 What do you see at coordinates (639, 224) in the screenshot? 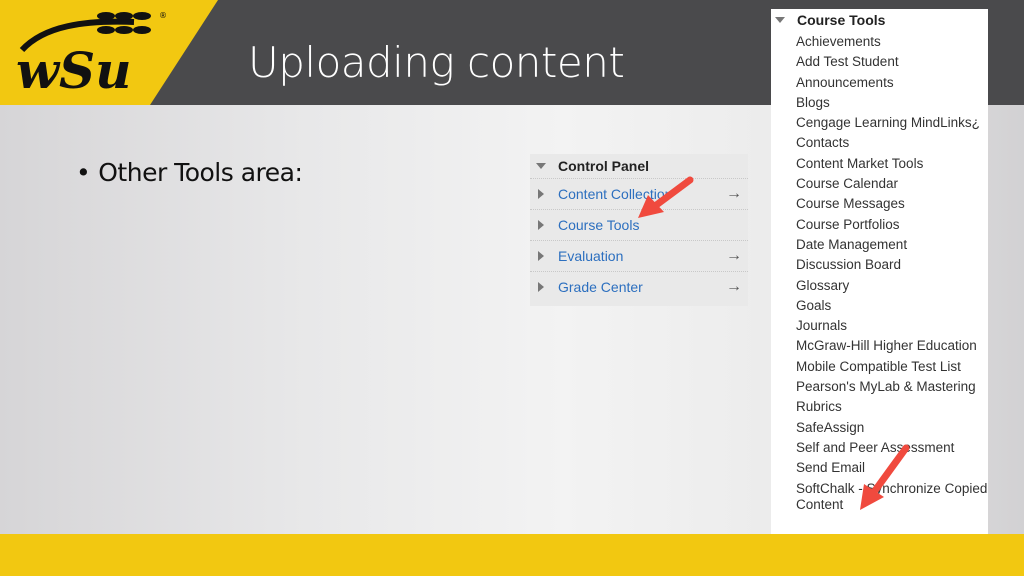
I see `control-panel-item-course-tools: Course Tools` at bounding box center [639, 224].